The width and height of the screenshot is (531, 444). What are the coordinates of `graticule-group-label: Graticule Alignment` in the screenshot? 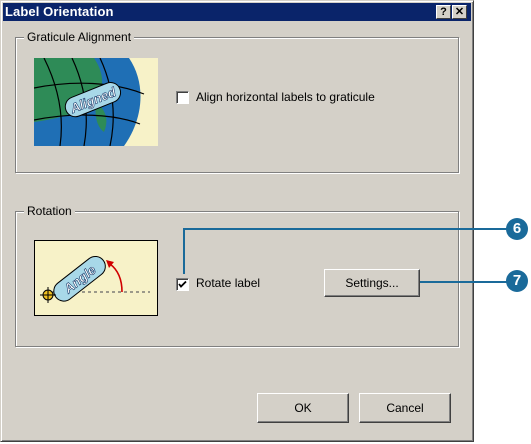 It's located at (79, 37).